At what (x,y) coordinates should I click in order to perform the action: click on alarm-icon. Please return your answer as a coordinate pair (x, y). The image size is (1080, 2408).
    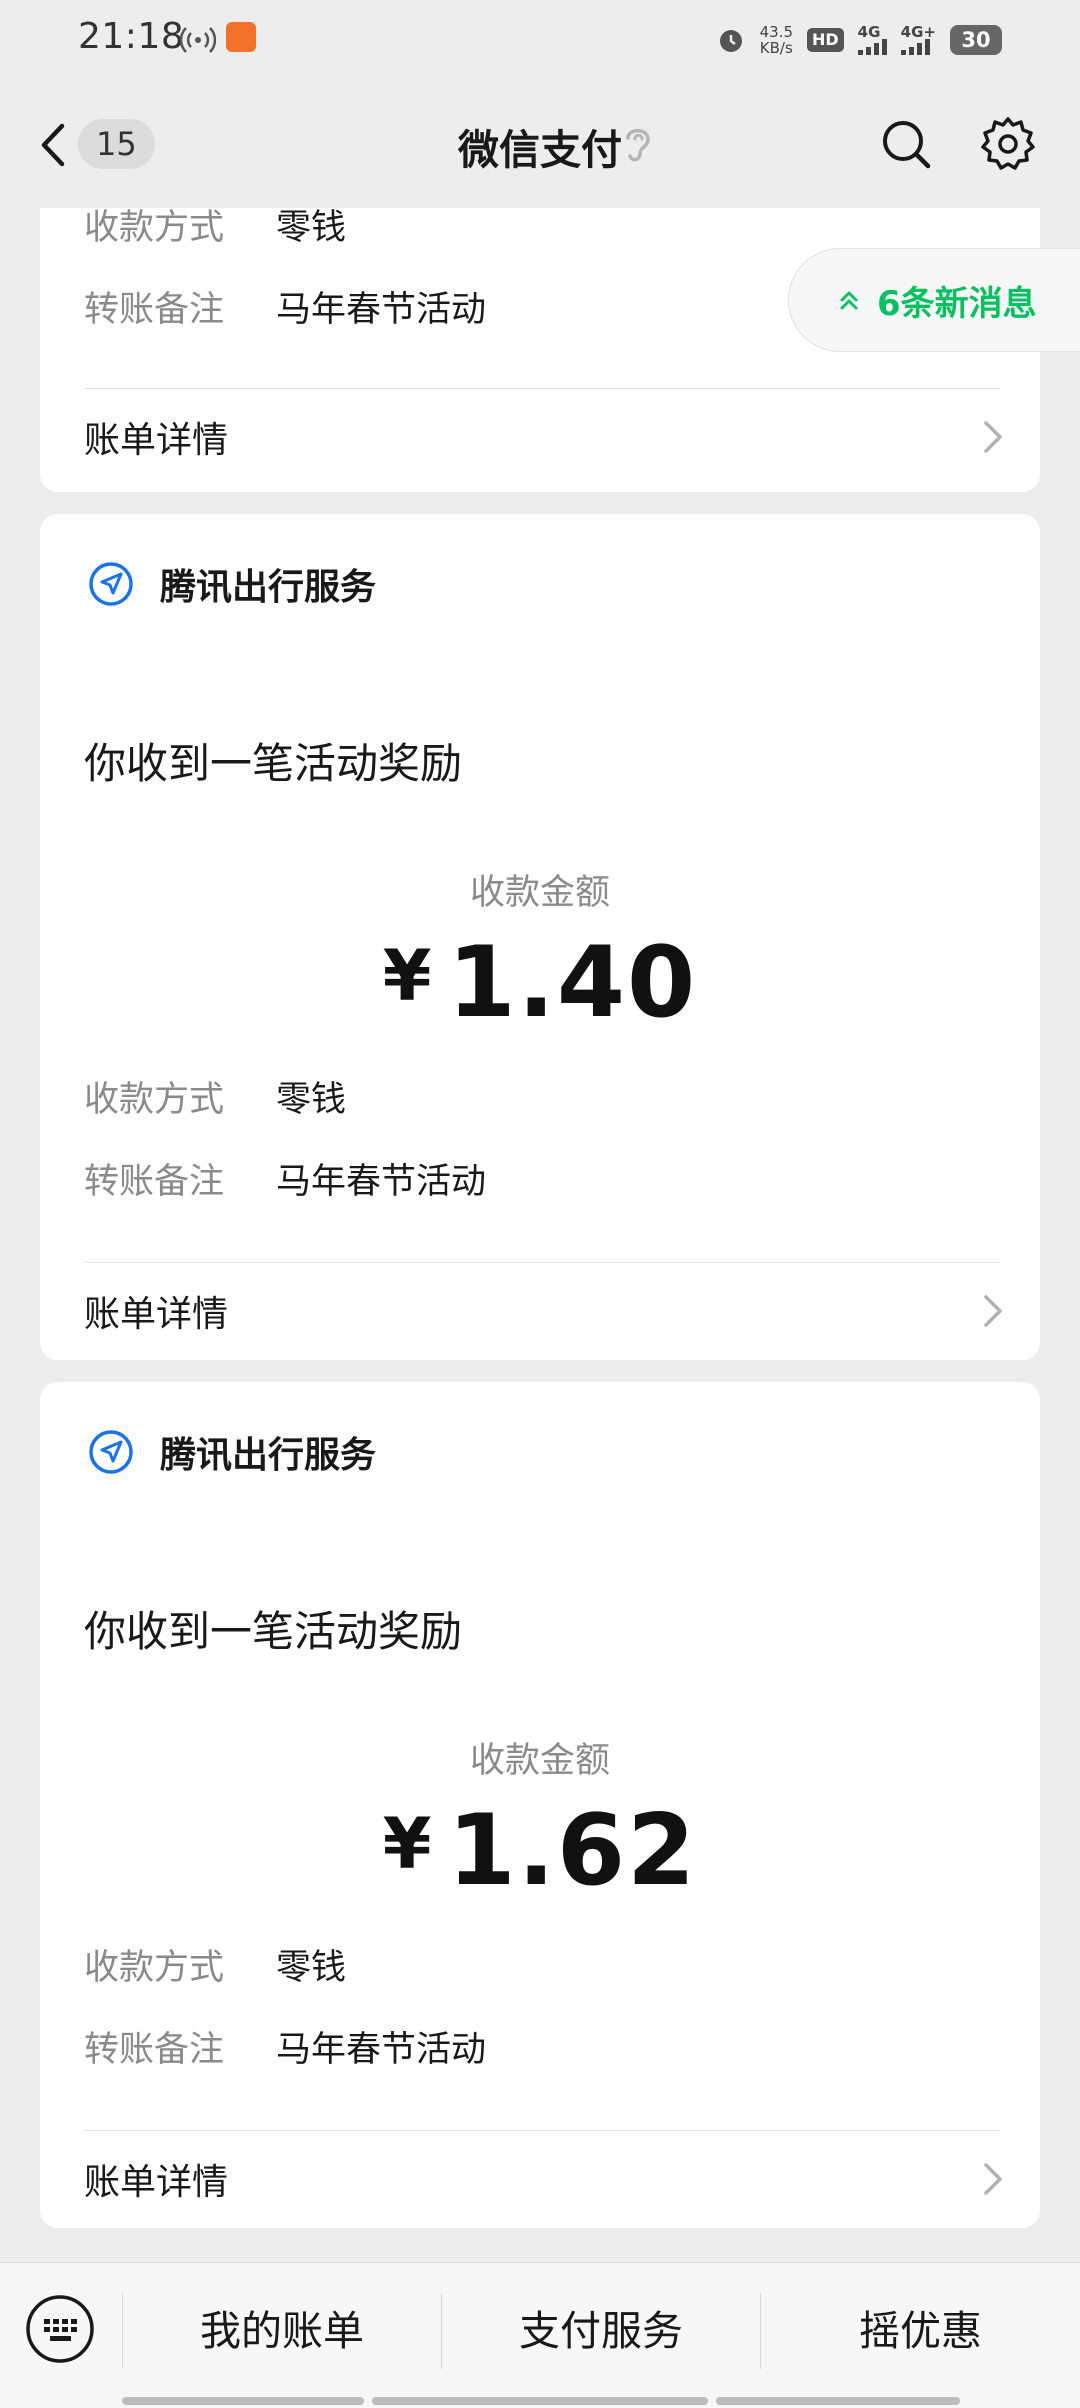
    Looking at the image, I should click on (730, 41).